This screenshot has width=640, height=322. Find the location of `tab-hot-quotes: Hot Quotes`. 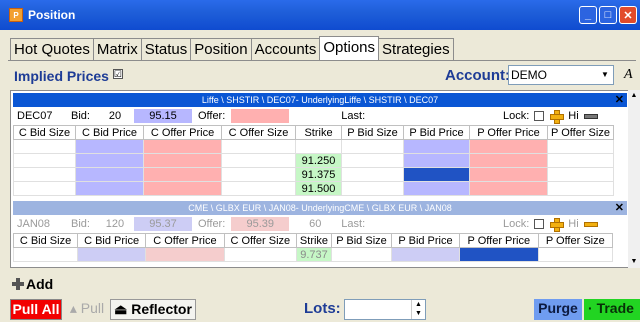

tab-hot-quotes: Hot Quotes is located at coordinates (52, 49).